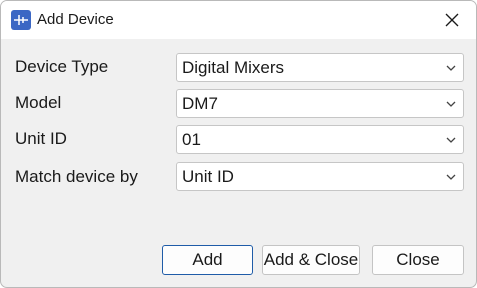  I want to click on device-type-select: Digital Mixers, so click(320, 67).